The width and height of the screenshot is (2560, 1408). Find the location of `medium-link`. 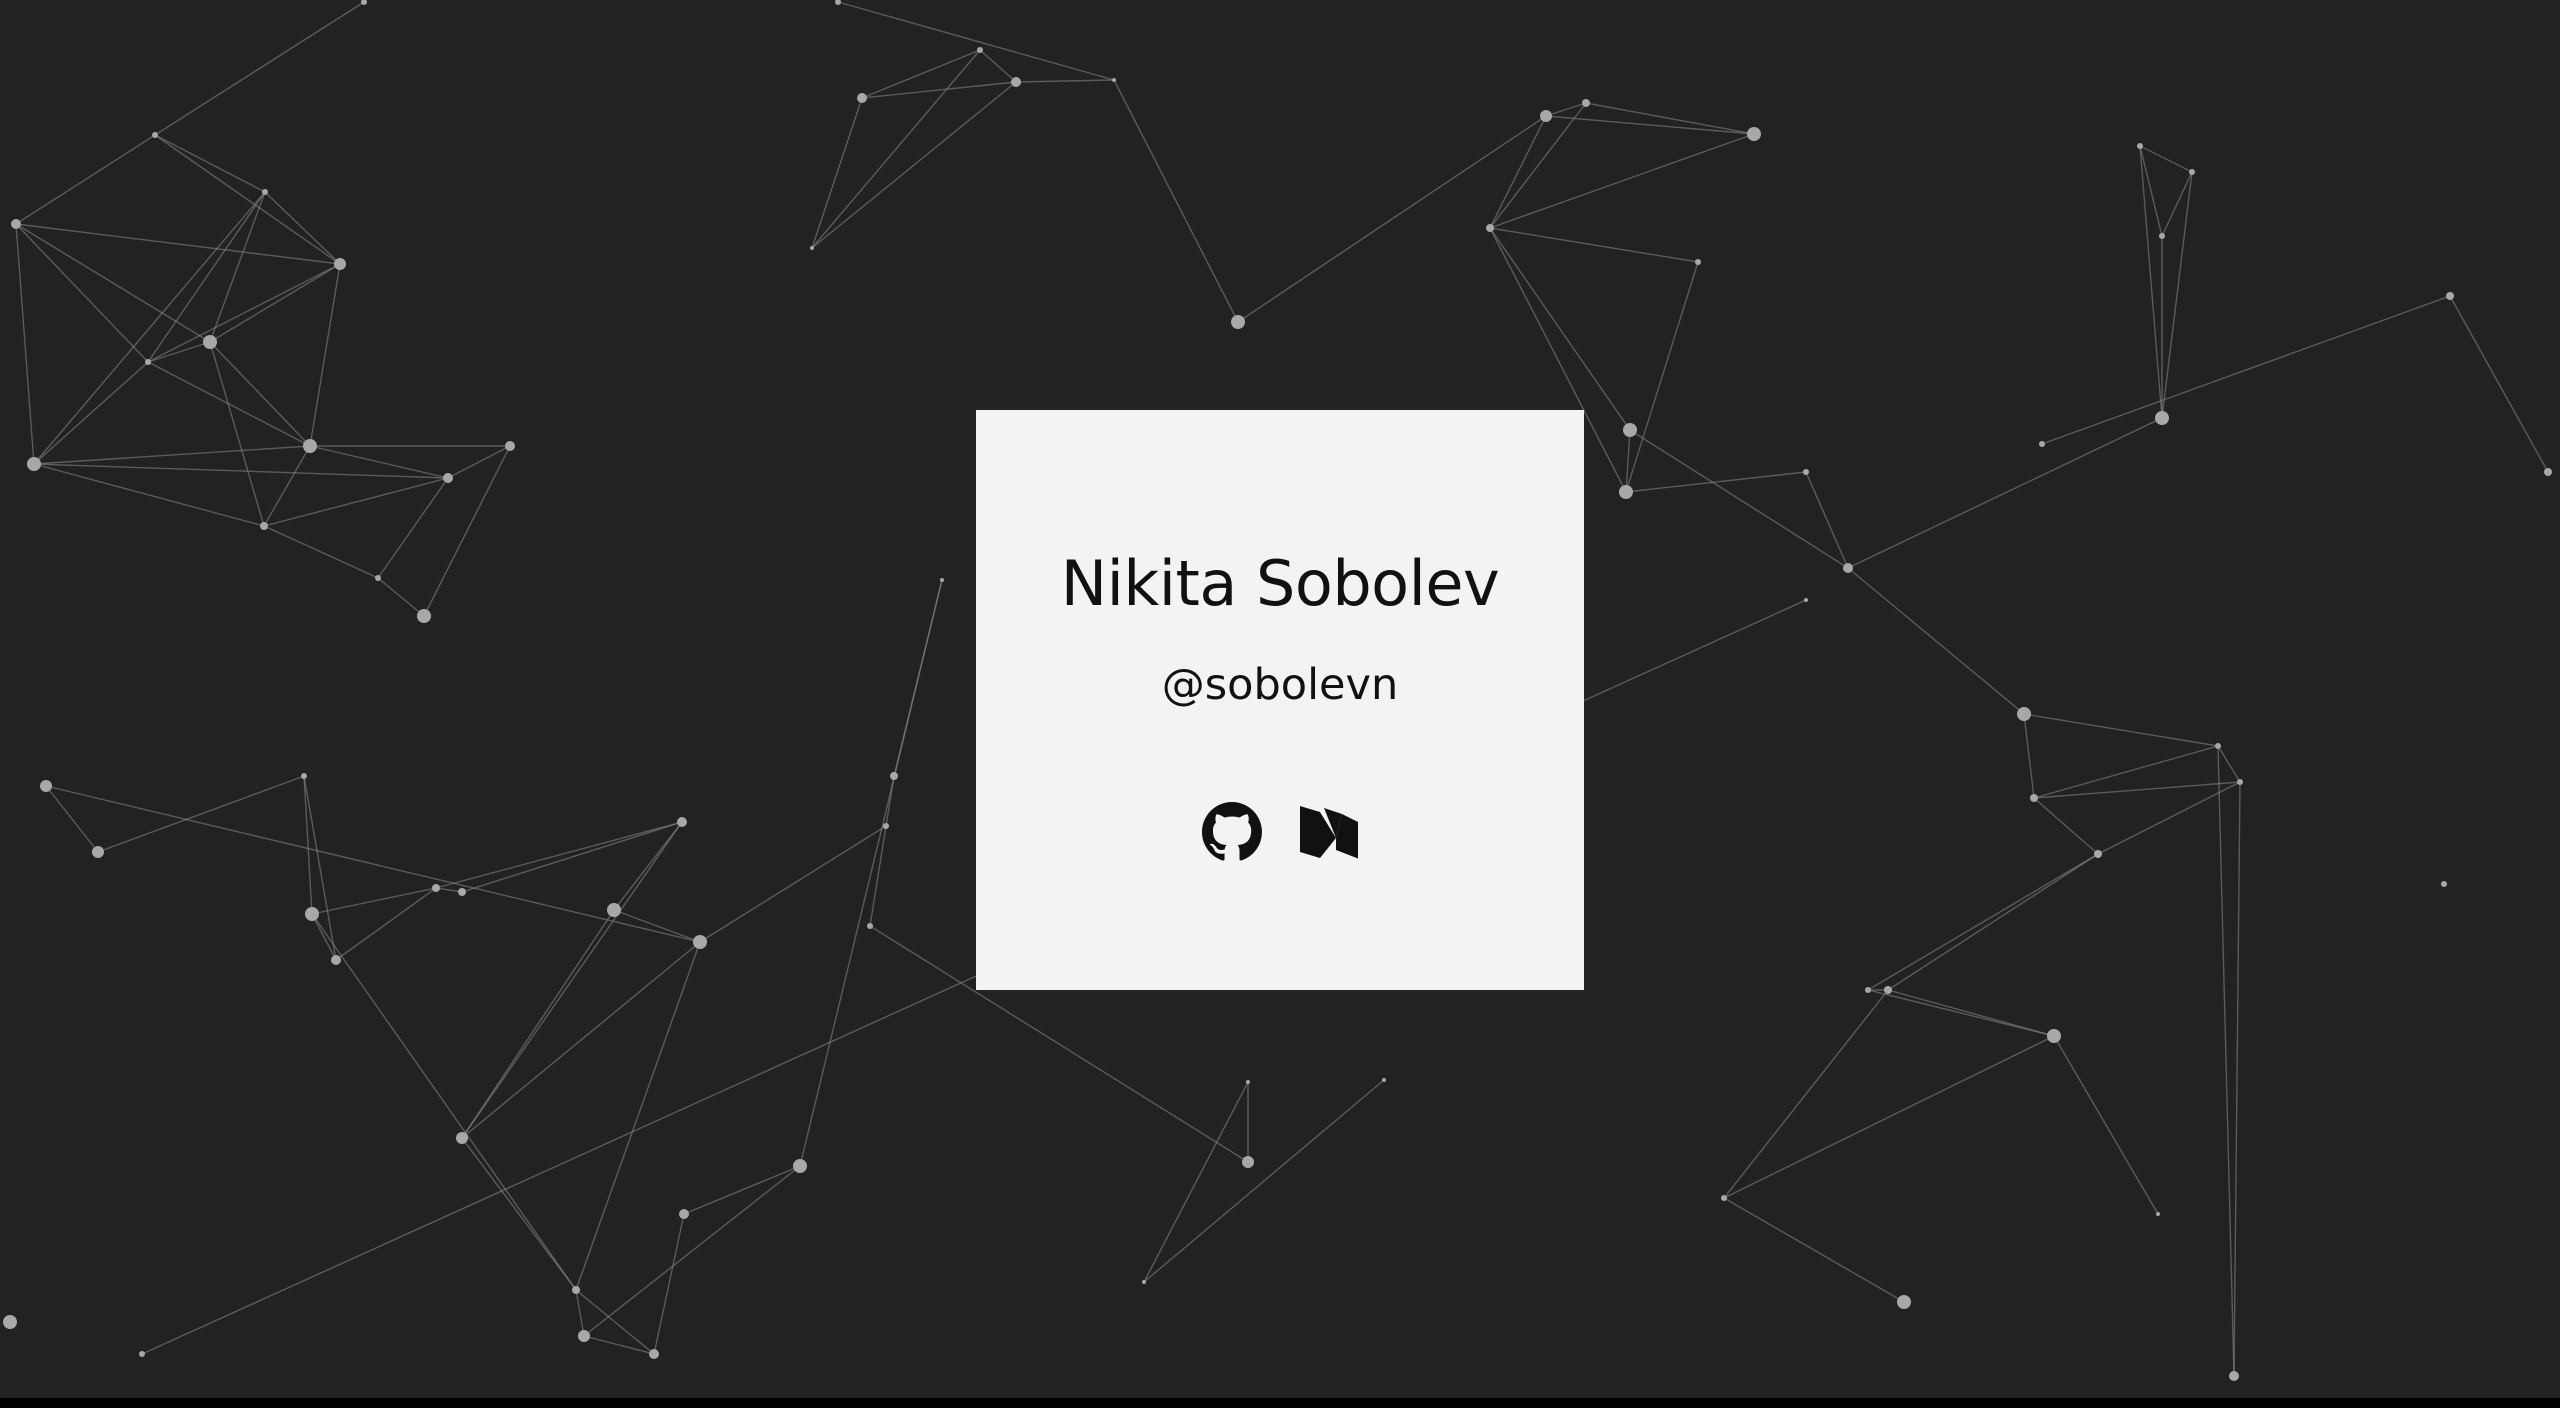

medium-link is located at coordinates (1328, 832).